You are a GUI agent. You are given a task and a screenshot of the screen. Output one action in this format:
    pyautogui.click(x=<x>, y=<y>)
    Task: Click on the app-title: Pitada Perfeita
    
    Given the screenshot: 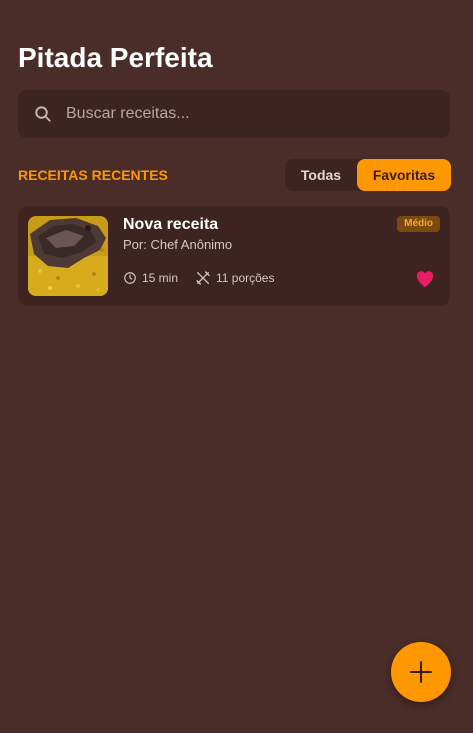 What is the action you would take?
    pyautogui.click(x=115, y=57)
    